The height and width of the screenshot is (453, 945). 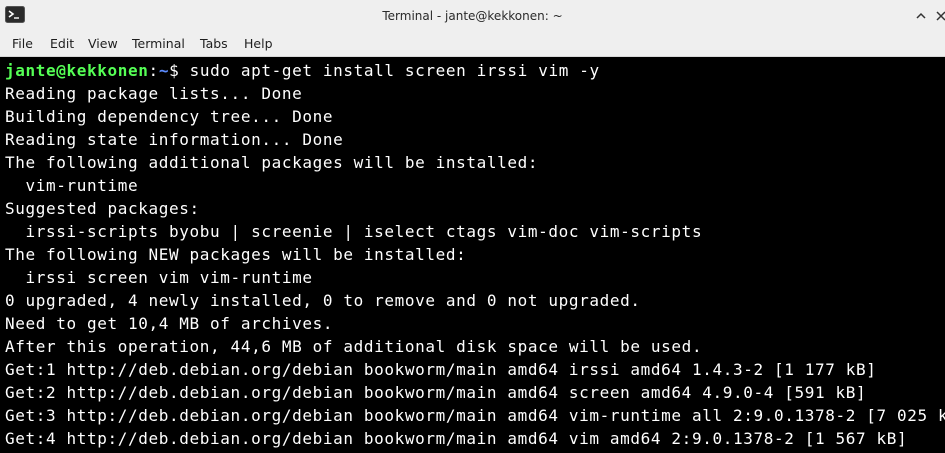 I want to click on menu-terminal: Terminal, so click(x=158, y=44).